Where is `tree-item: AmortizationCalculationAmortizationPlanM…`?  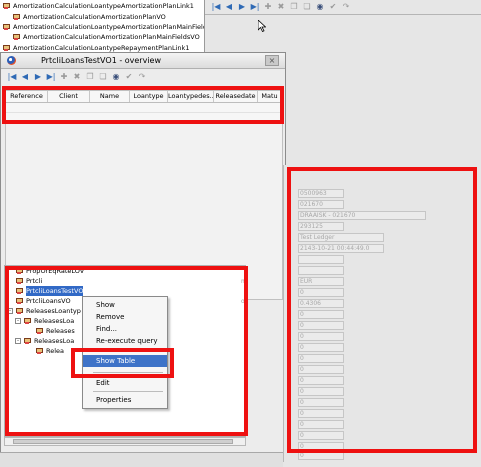
tree-item: AmortizationCalculationAmortizationPlanM… is located at coordinates (106, 37).